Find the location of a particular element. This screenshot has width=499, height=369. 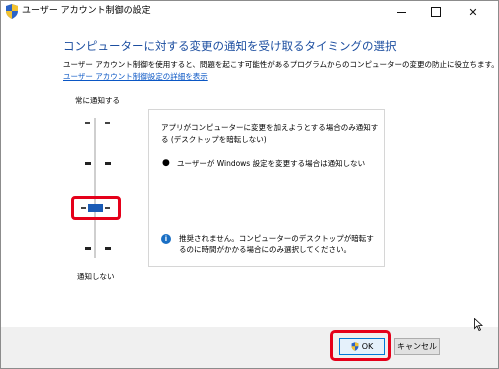

maximize-icon is located at coordinates (436, 12).